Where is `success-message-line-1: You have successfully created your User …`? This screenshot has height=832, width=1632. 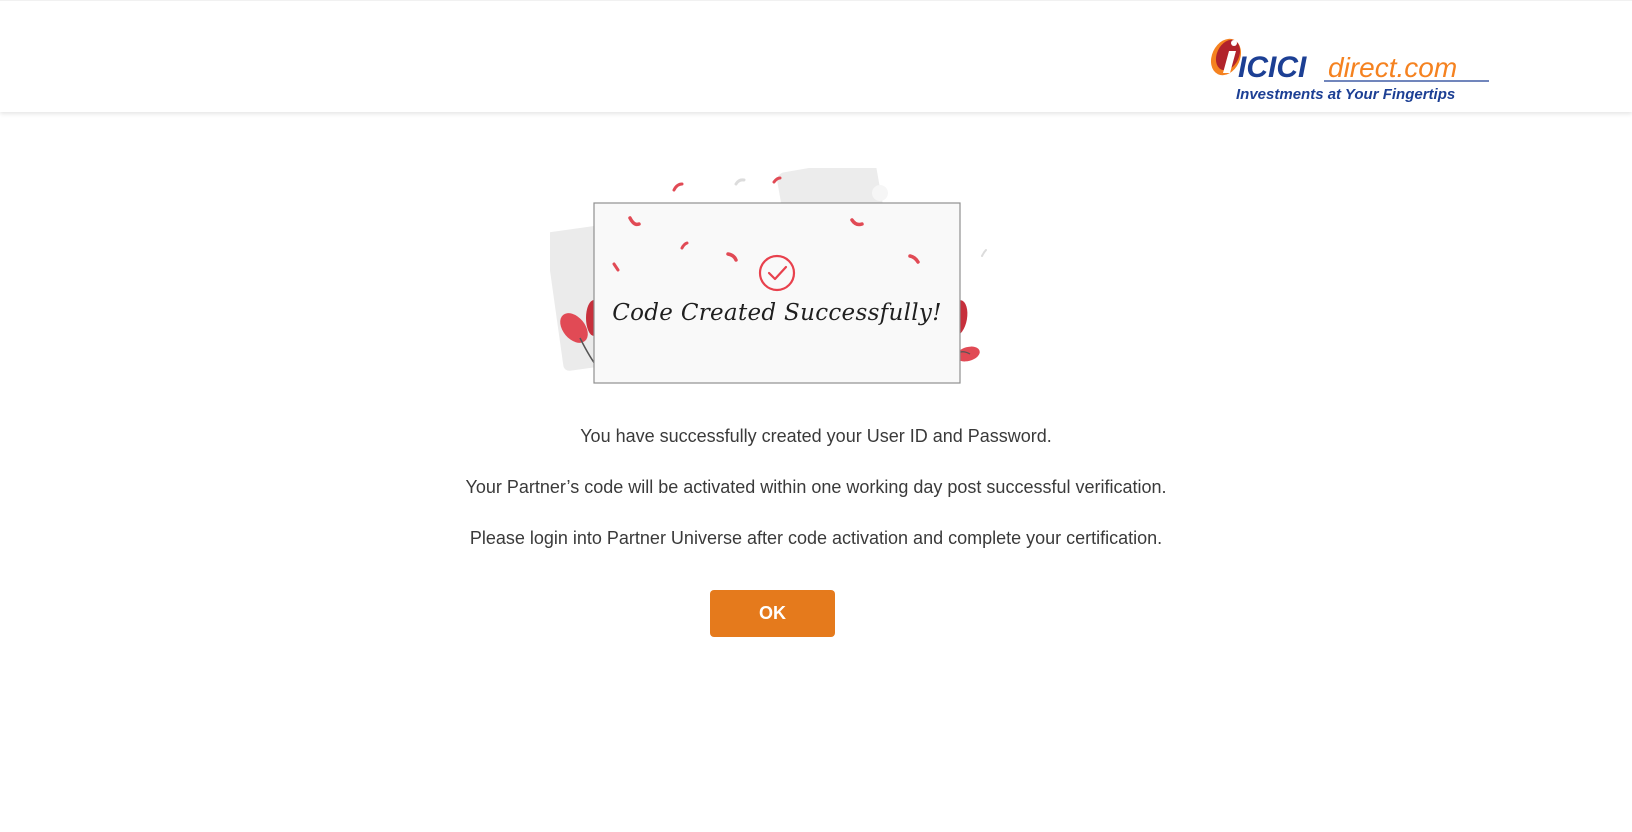 success-message-line-1: You have successfully created your User … is located at coordinates (816, 436).